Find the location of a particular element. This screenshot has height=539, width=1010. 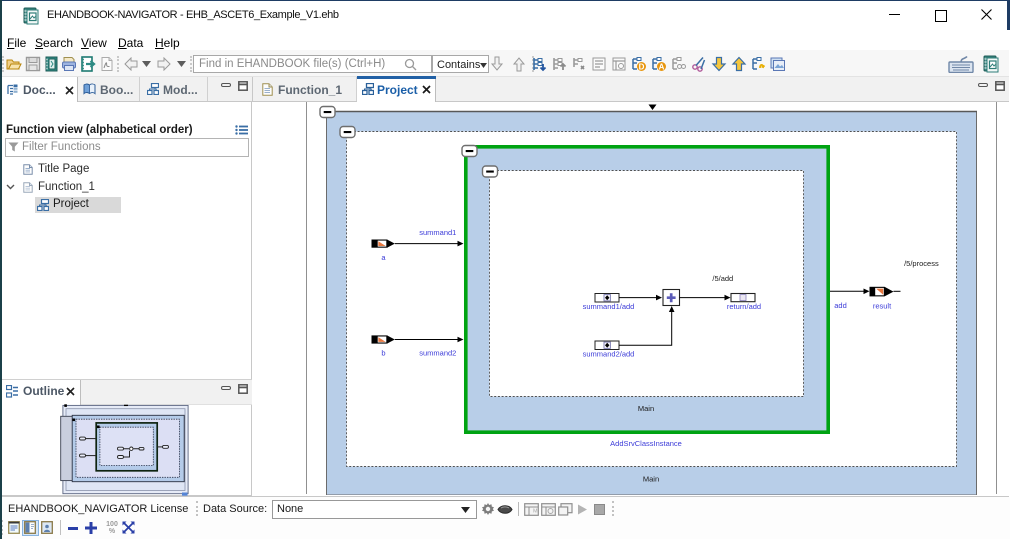

svg-text: add is located at coordinates (840, 305).